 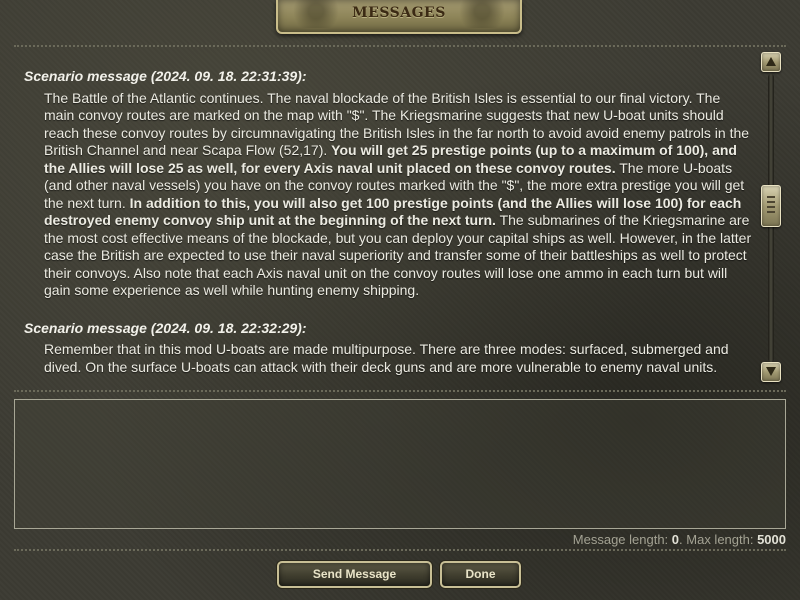 I want to click on length-label: . Max length:, so click(x=718, y=539).